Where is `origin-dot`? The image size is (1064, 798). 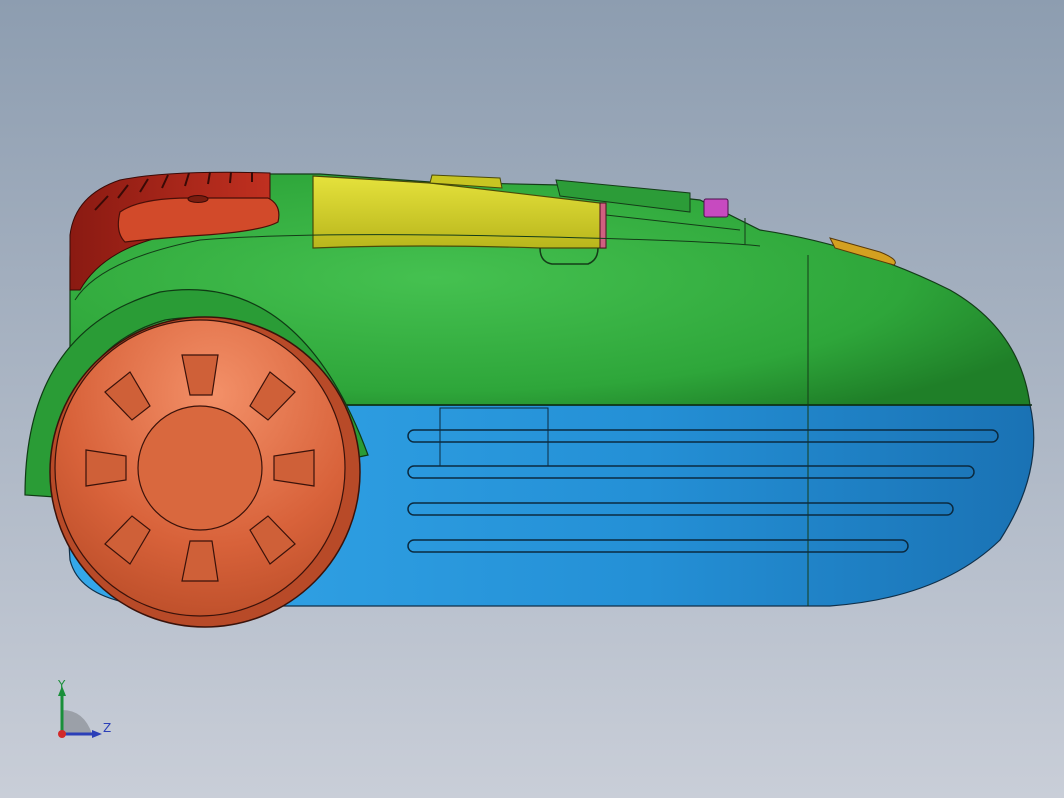 origin-dot is located at coordinates (62, 734).